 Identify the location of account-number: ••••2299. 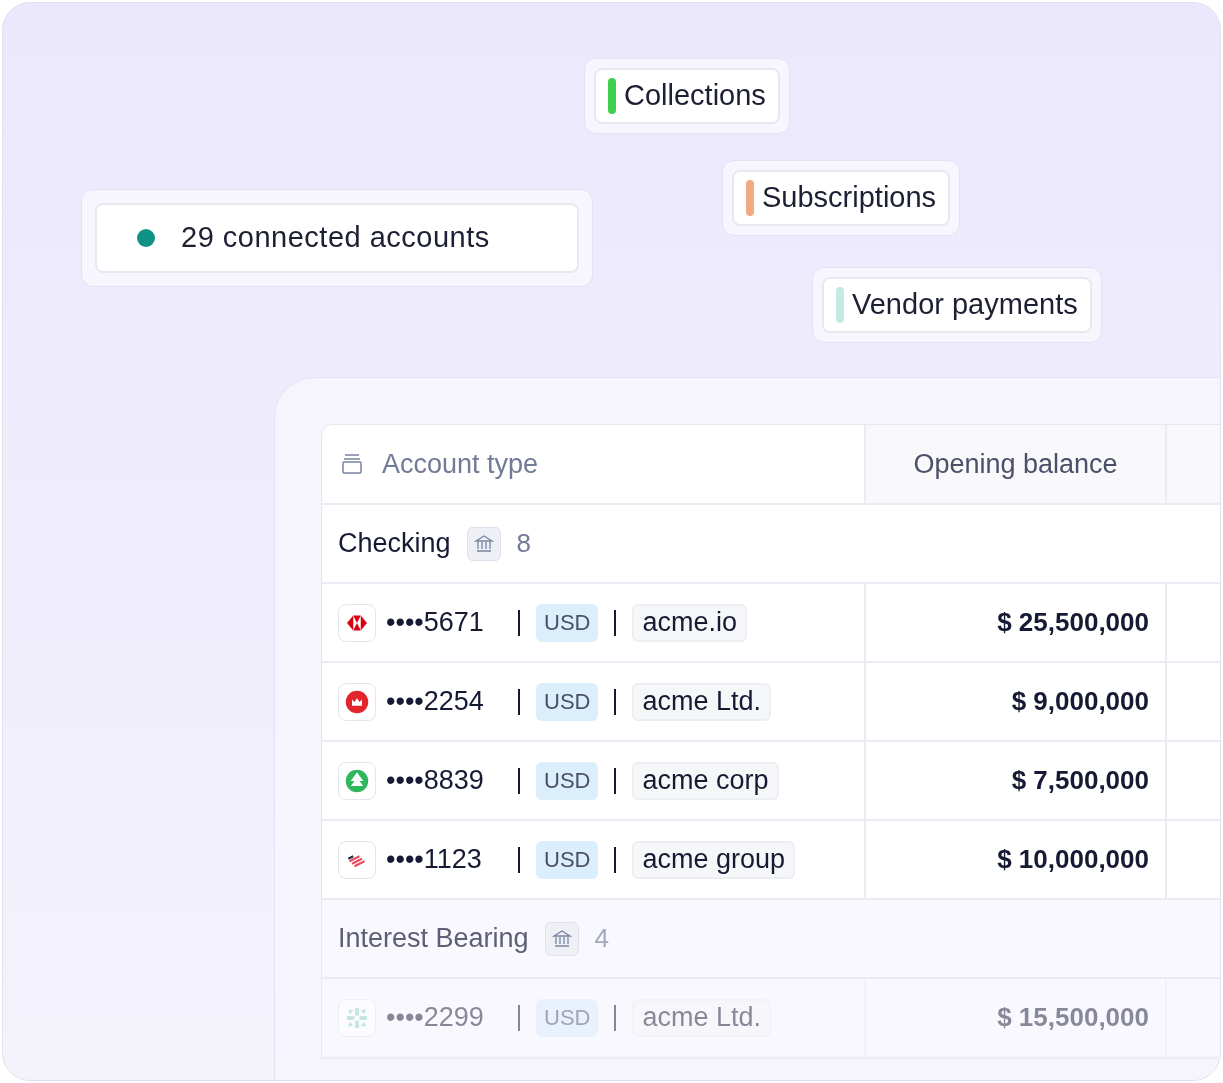
(435, 1018).